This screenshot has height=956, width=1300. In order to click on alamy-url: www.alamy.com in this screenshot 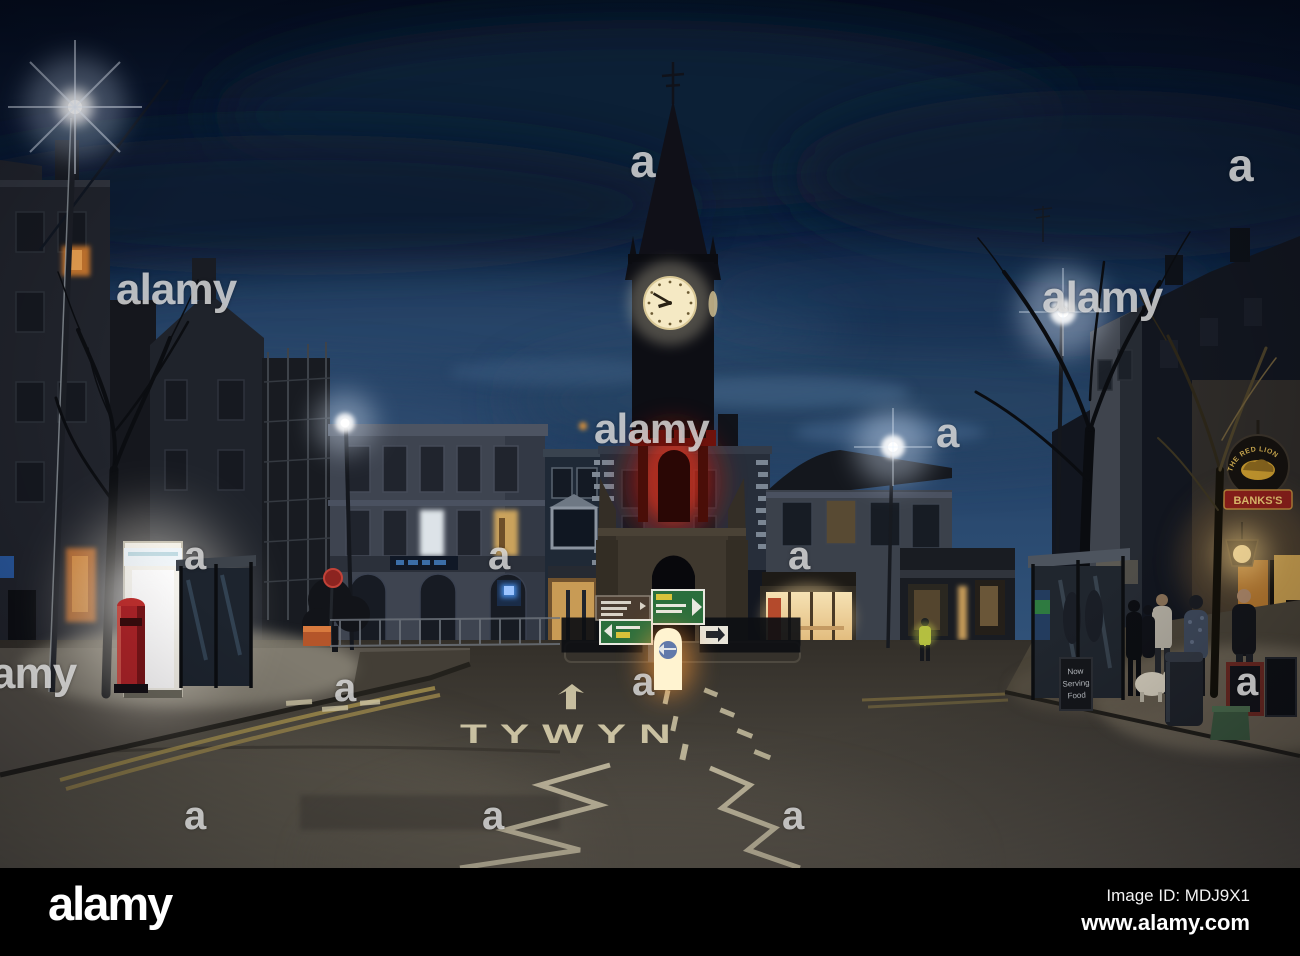, I will do `click(1165, 922)`.